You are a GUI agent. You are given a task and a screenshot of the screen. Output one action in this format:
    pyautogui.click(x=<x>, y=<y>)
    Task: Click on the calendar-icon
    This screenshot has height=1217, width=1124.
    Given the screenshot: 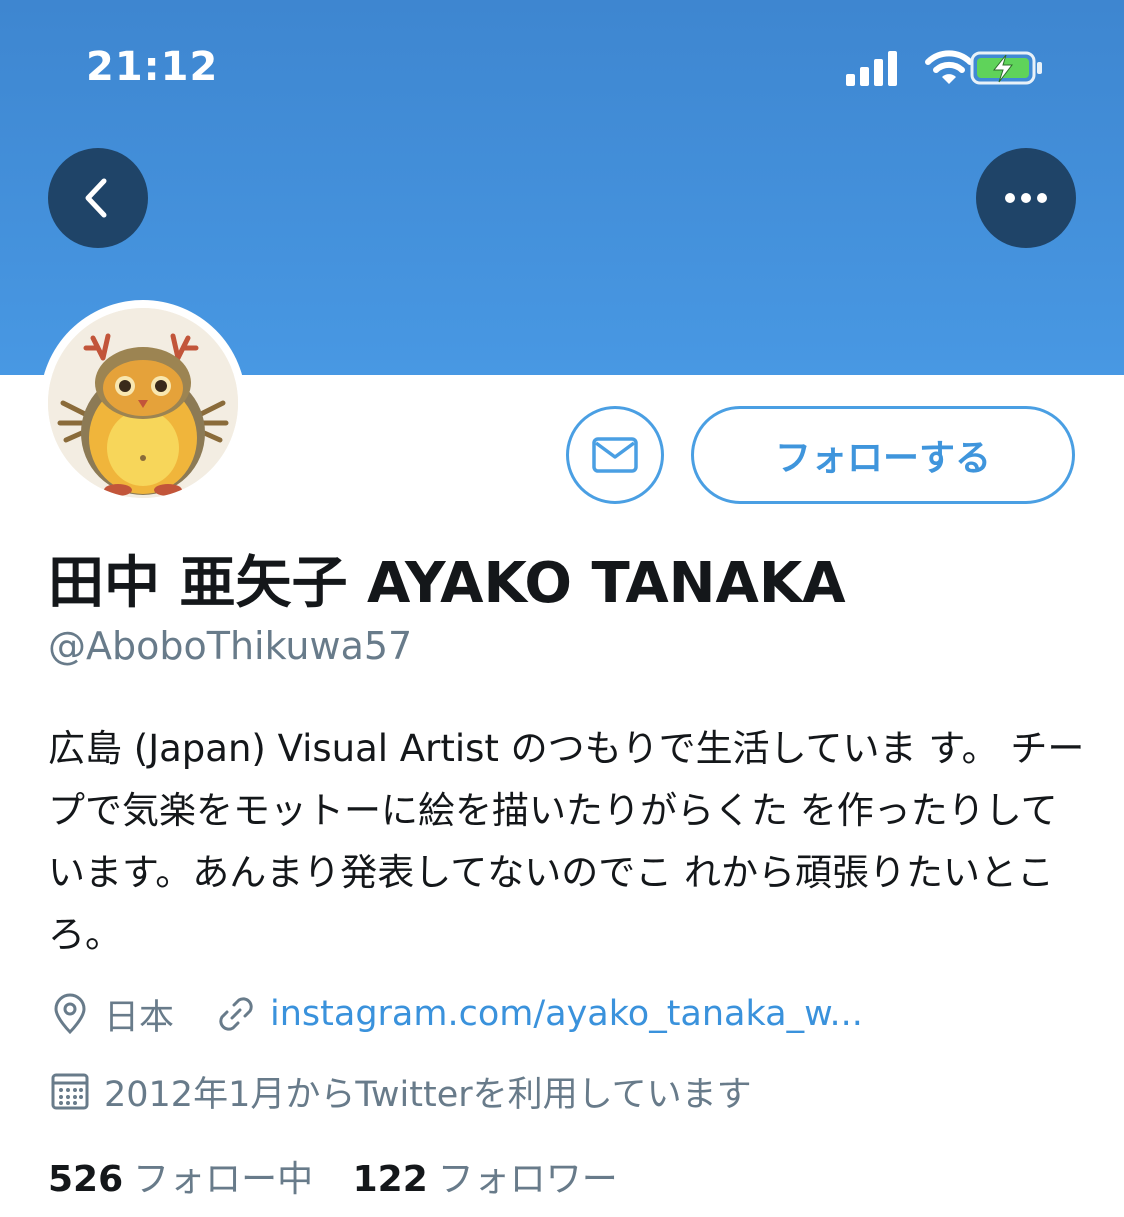 What is the action you would take?
    pyautogui.click(x=70, y=1091)
    